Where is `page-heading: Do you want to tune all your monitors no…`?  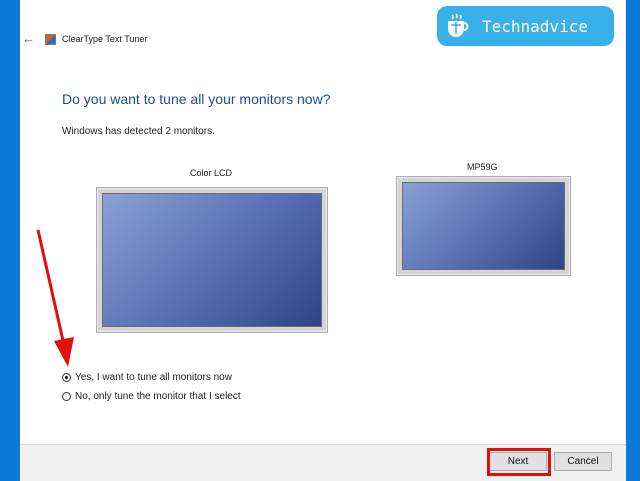
page-heading: Do you want to tune all your monitors no… is located at coordinates (196, 99).